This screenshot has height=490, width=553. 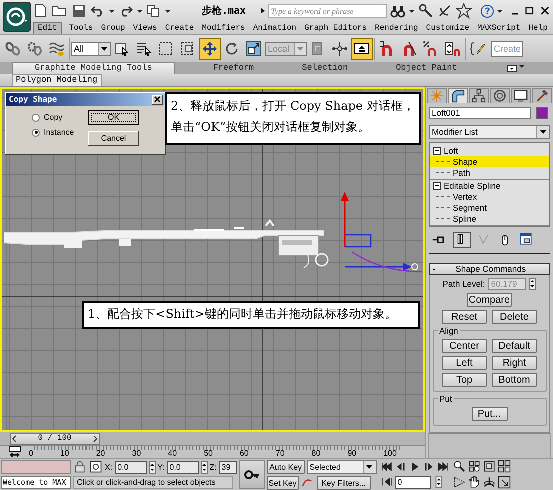 What do you see at coordinates (512, 68) in the screenshot?
I see `ribbon-options-icon` at bounding box center [512, 68].